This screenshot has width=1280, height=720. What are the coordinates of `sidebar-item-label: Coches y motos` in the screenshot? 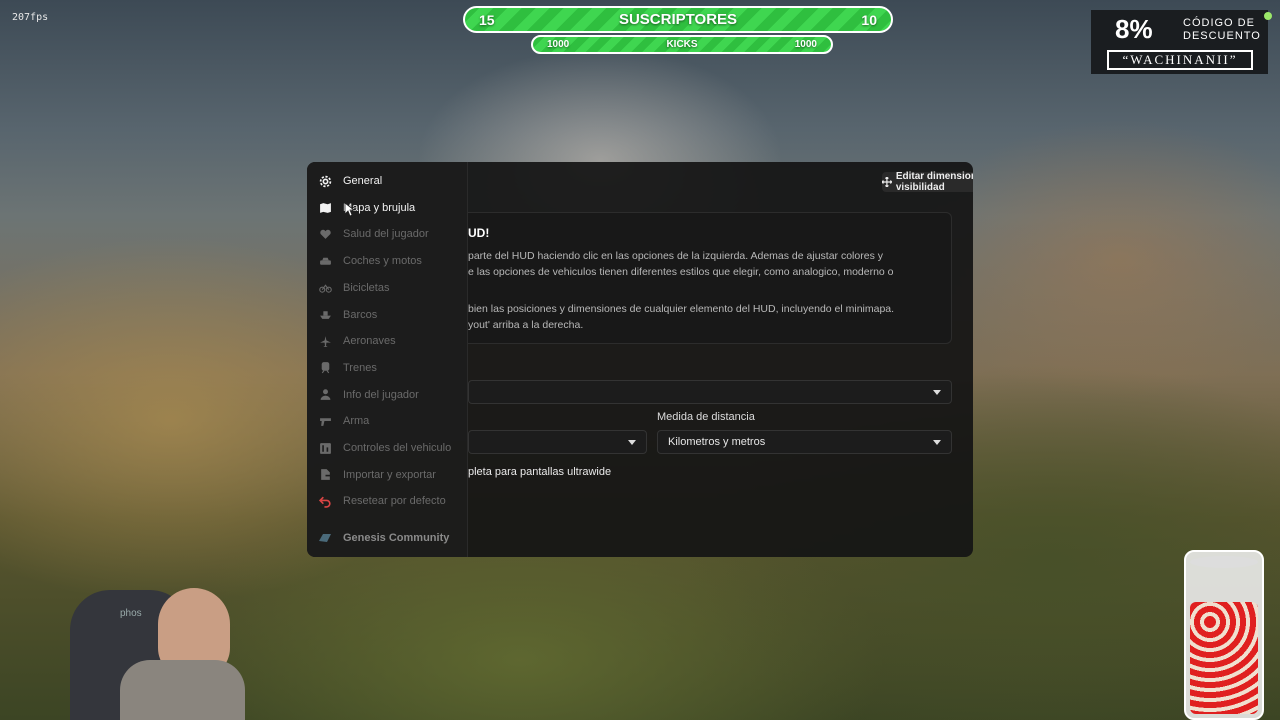 It's located at (382, 261).